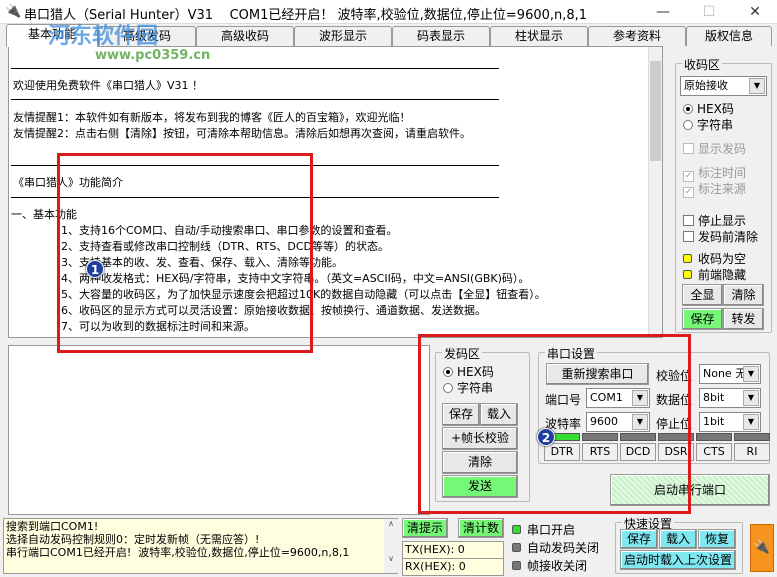 Image resolution: width=777 pixels, height=577 pixels. What do you see at coordinates (618, 422) in the screenshot?
I see `baud-select: 9600 ▼` at bounding box center [618, 422].